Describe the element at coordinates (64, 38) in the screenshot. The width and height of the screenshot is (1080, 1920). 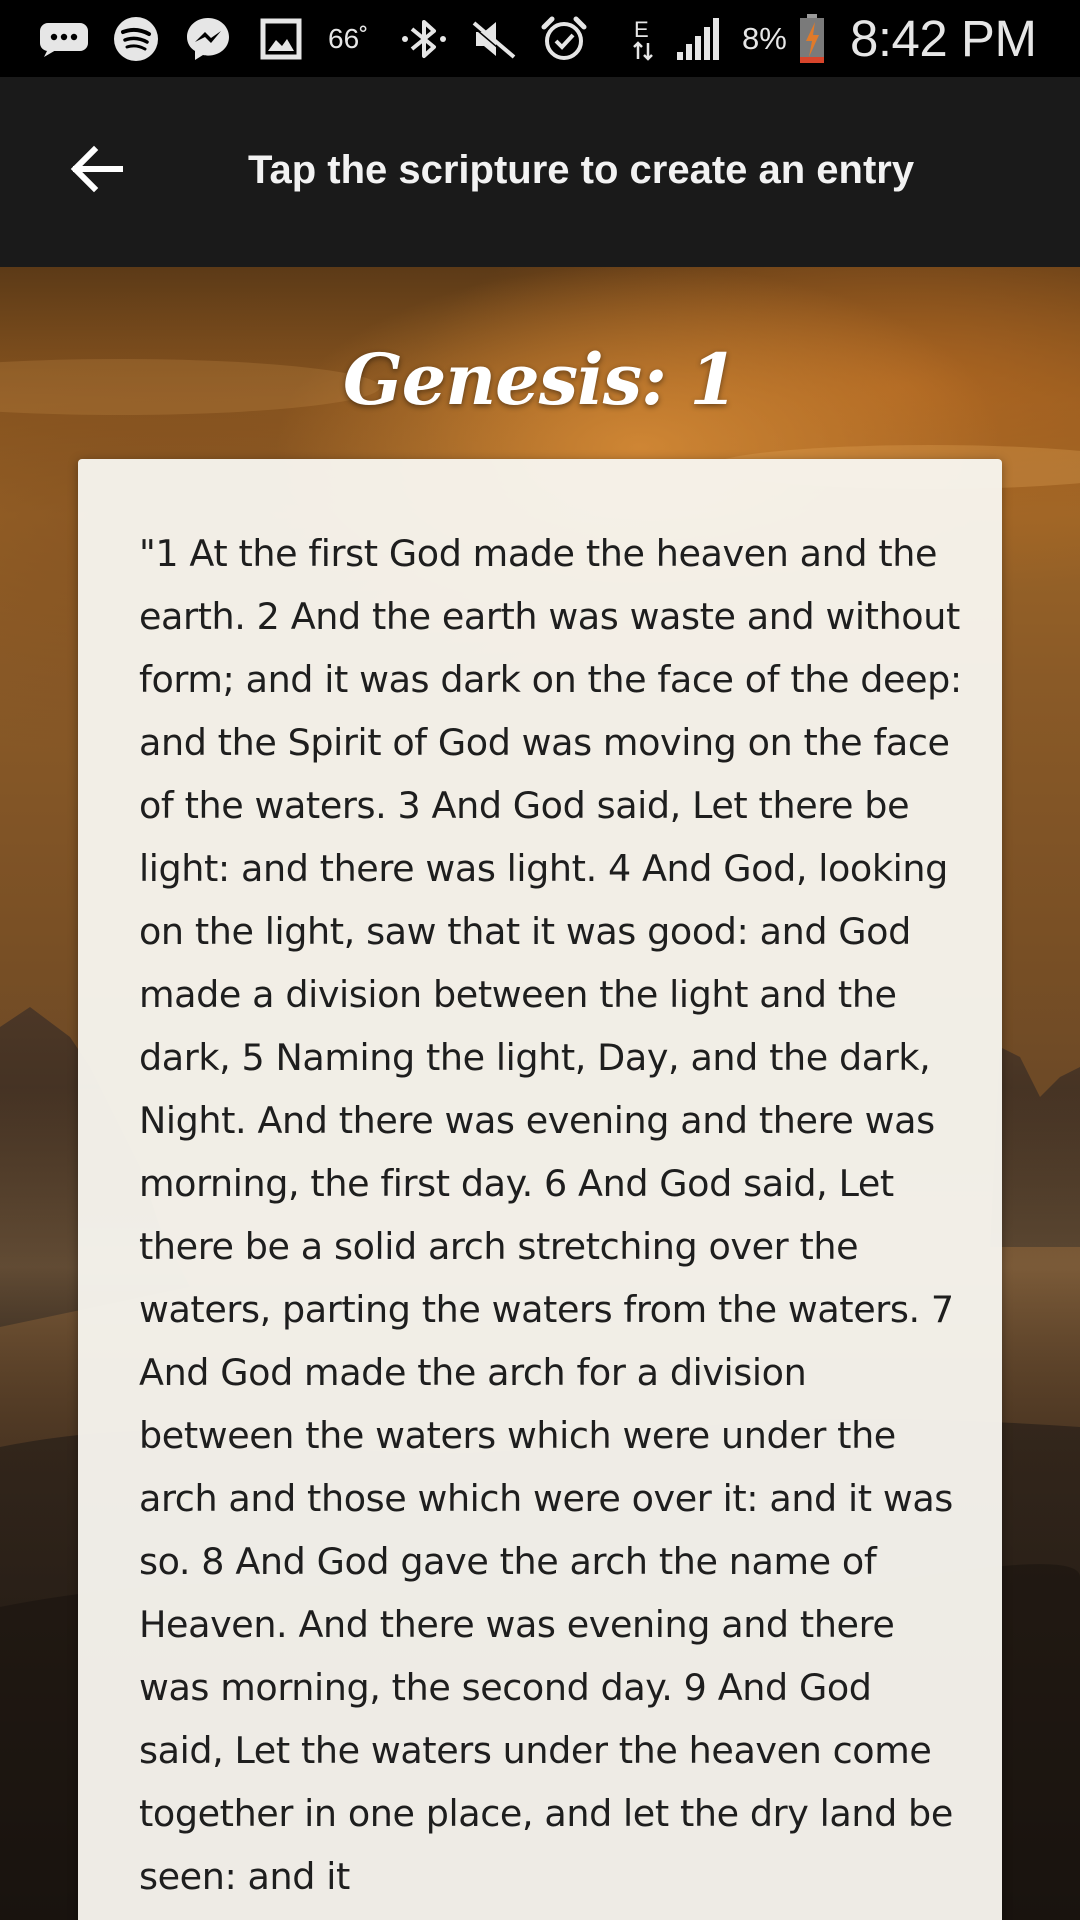
I see `messages-icon` at that location.